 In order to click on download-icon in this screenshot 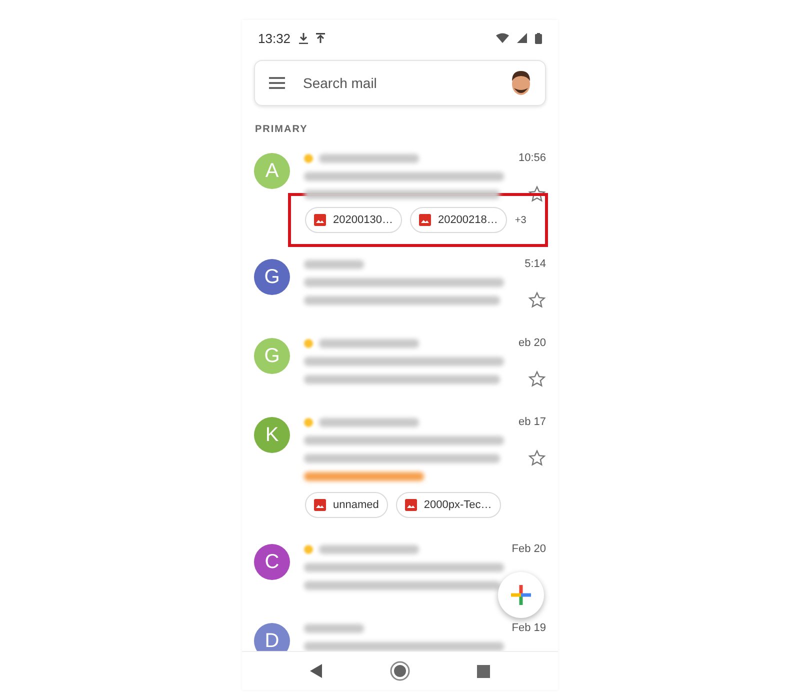, I will do `click(303, 38)`.